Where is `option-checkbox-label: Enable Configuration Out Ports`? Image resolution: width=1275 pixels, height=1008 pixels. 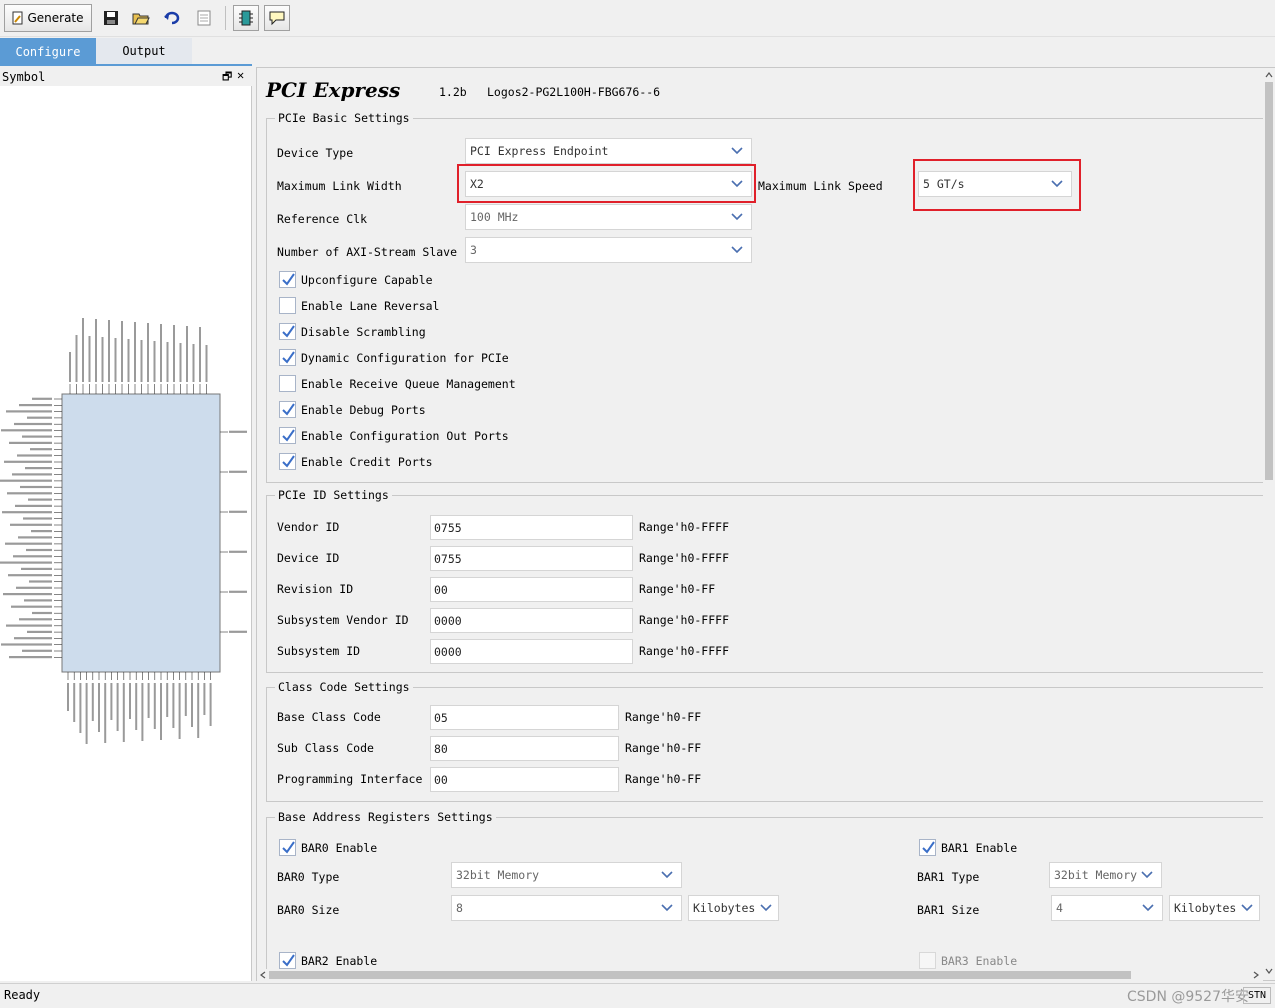 option-checkbox-label: Enable Configuration Out Ports is located at coordinates (405, 436).